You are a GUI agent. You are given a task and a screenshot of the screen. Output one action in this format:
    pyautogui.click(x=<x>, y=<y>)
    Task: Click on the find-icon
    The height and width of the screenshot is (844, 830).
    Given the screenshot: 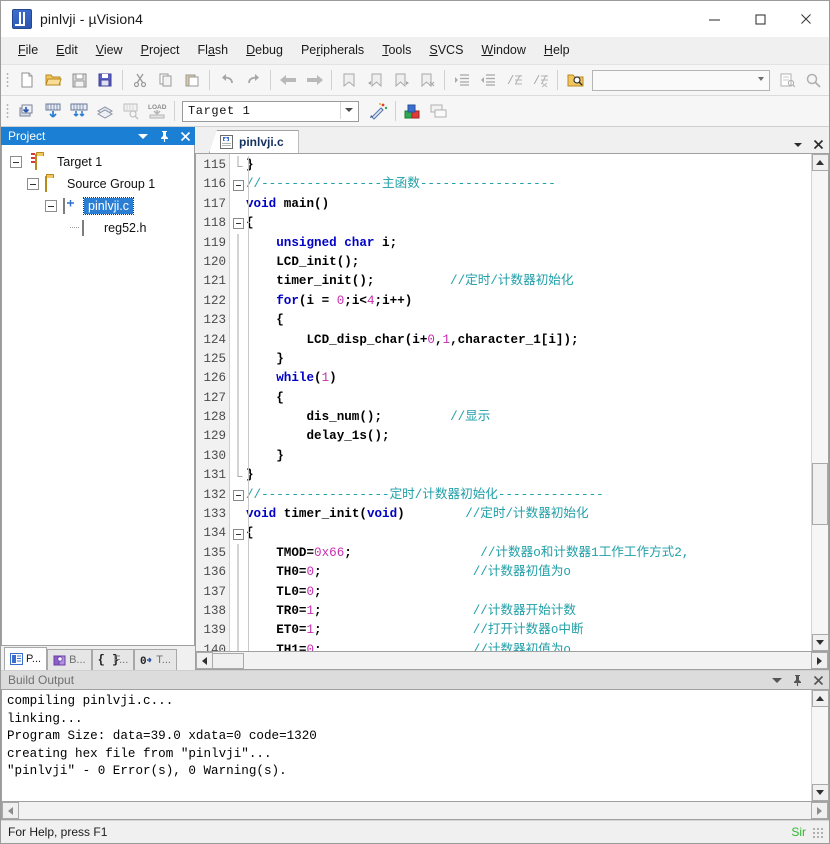 What is the action you would take?
    pyautogui.click(x=813, y=80)
    